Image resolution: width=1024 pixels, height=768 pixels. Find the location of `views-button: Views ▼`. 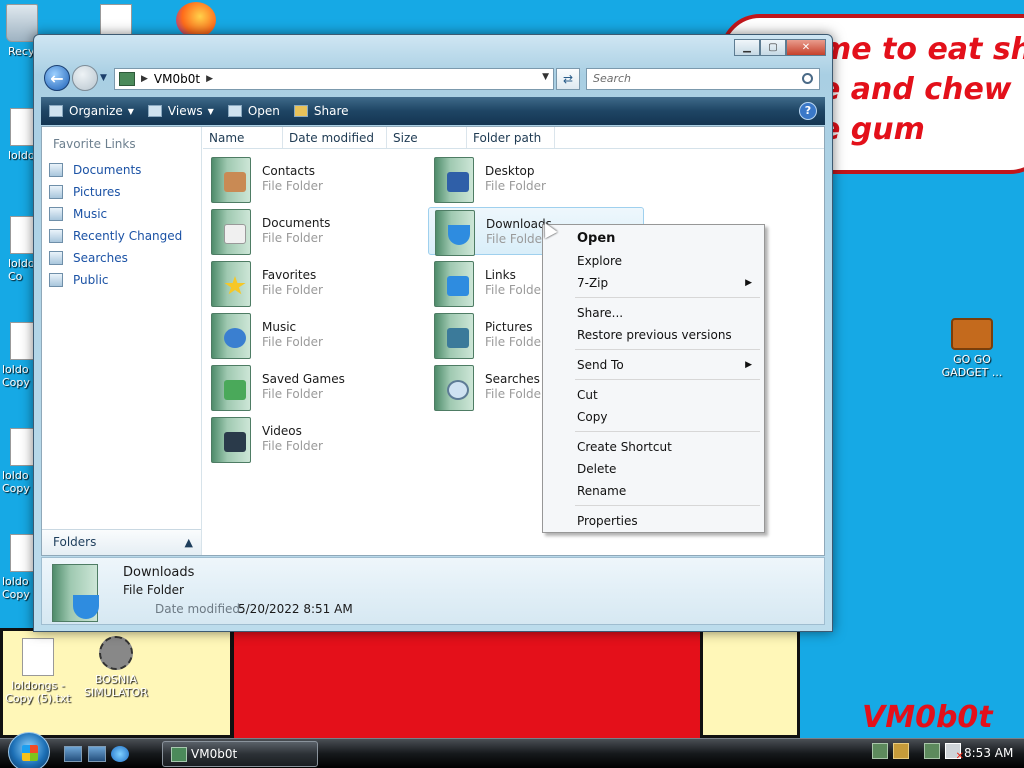

views-button: Views ▼ is located at coordinates (180, 111).